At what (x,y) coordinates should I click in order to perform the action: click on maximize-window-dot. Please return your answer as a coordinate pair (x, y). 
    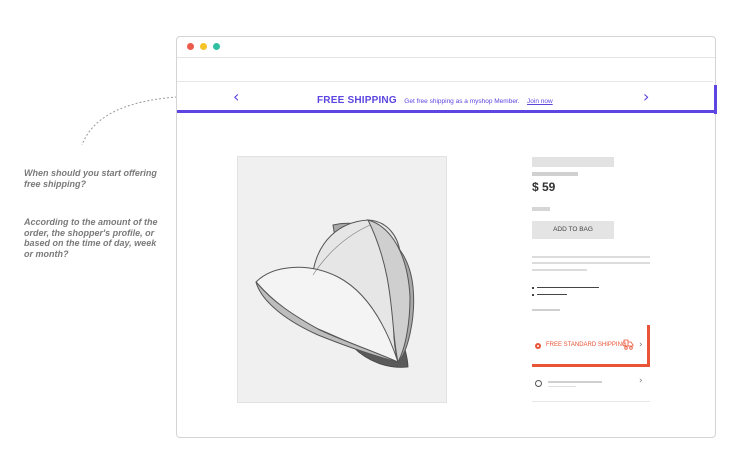
    Looking at the image, I should click on (216, 46).